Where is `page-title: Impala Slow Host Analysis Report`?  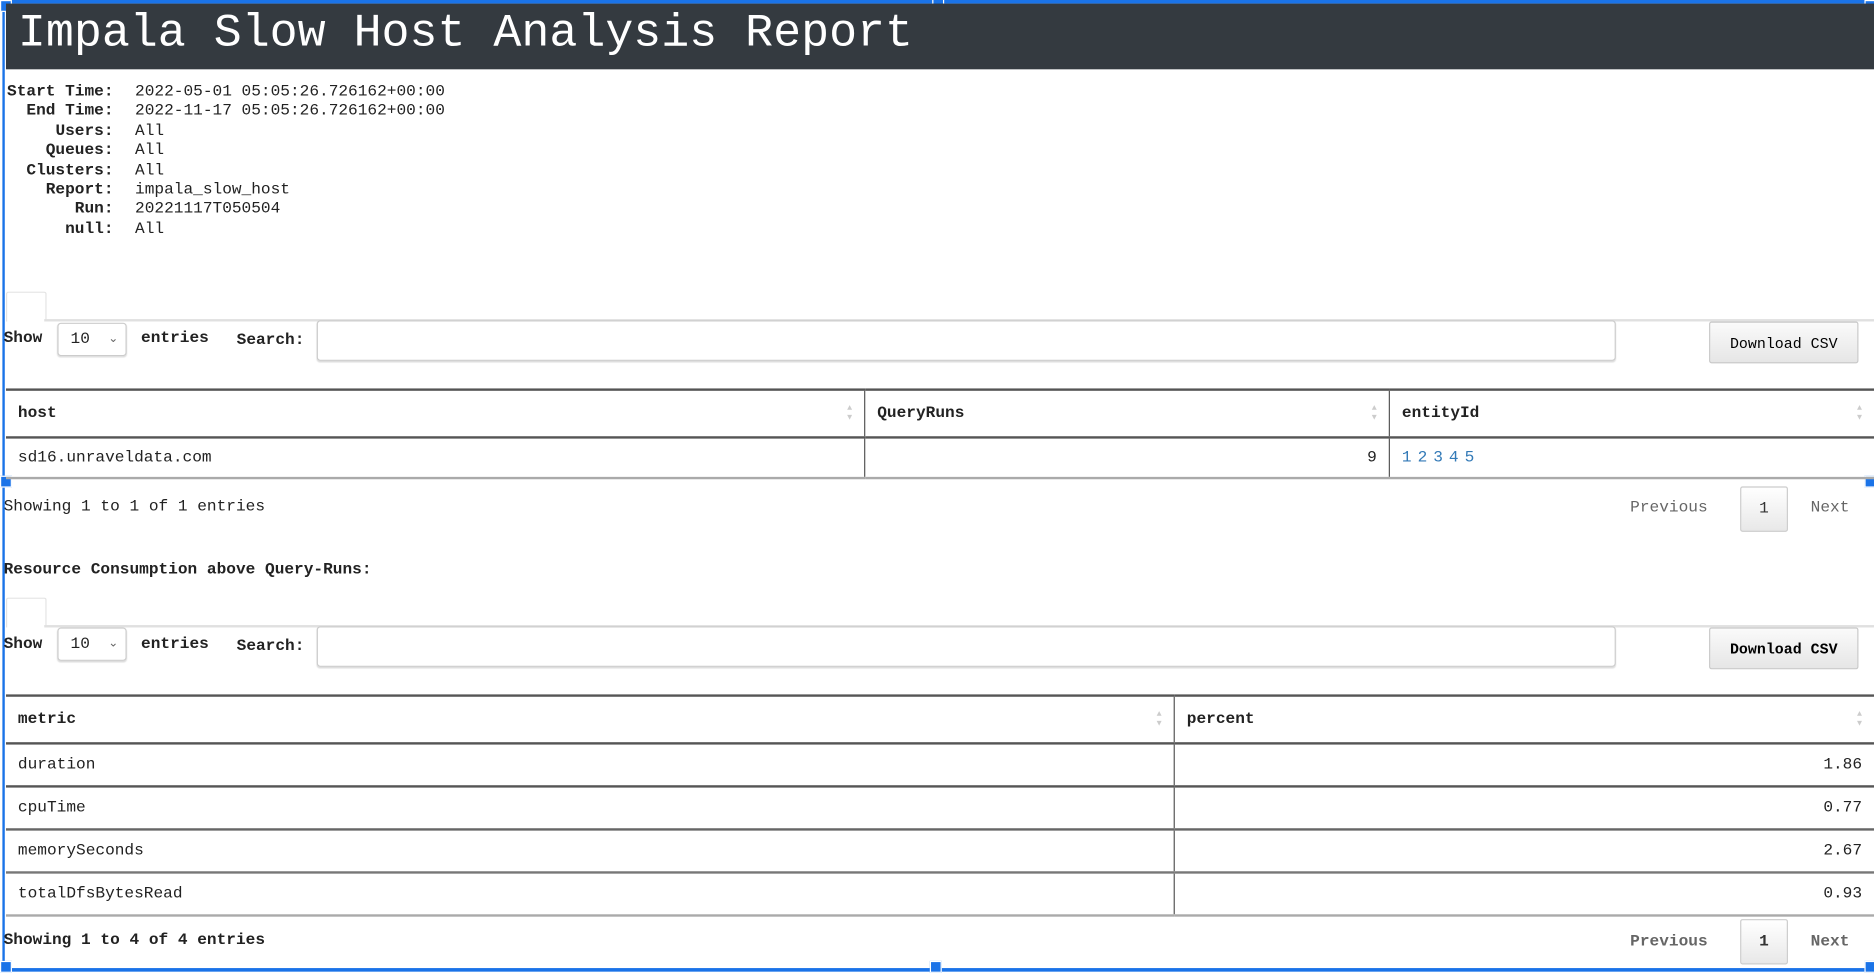
page-title: Impala Slow Host Analysis Report is located at coordinates (465, 33).